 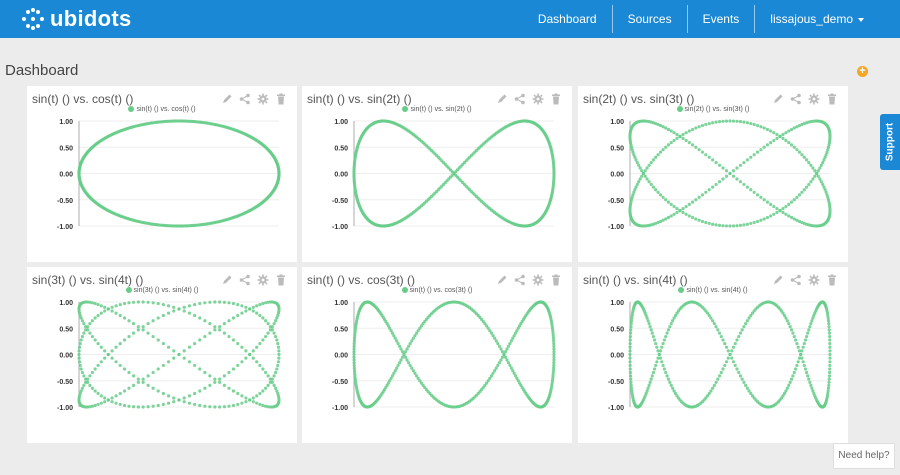 What do you see at coordinates (862, 71) in the screenshot?
I see `add-widget-button: +` at bounding box center [862, 71].